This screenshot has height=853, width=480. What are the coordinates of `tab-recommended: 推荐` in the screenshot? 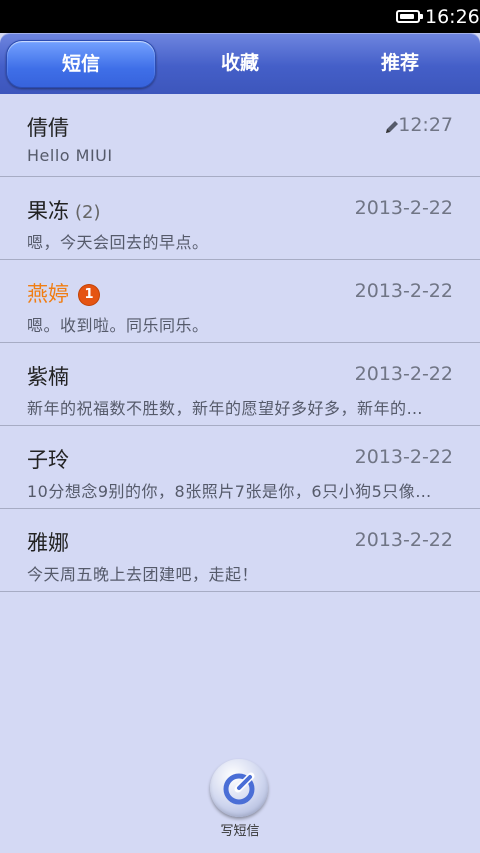 It's located at (400, 63).